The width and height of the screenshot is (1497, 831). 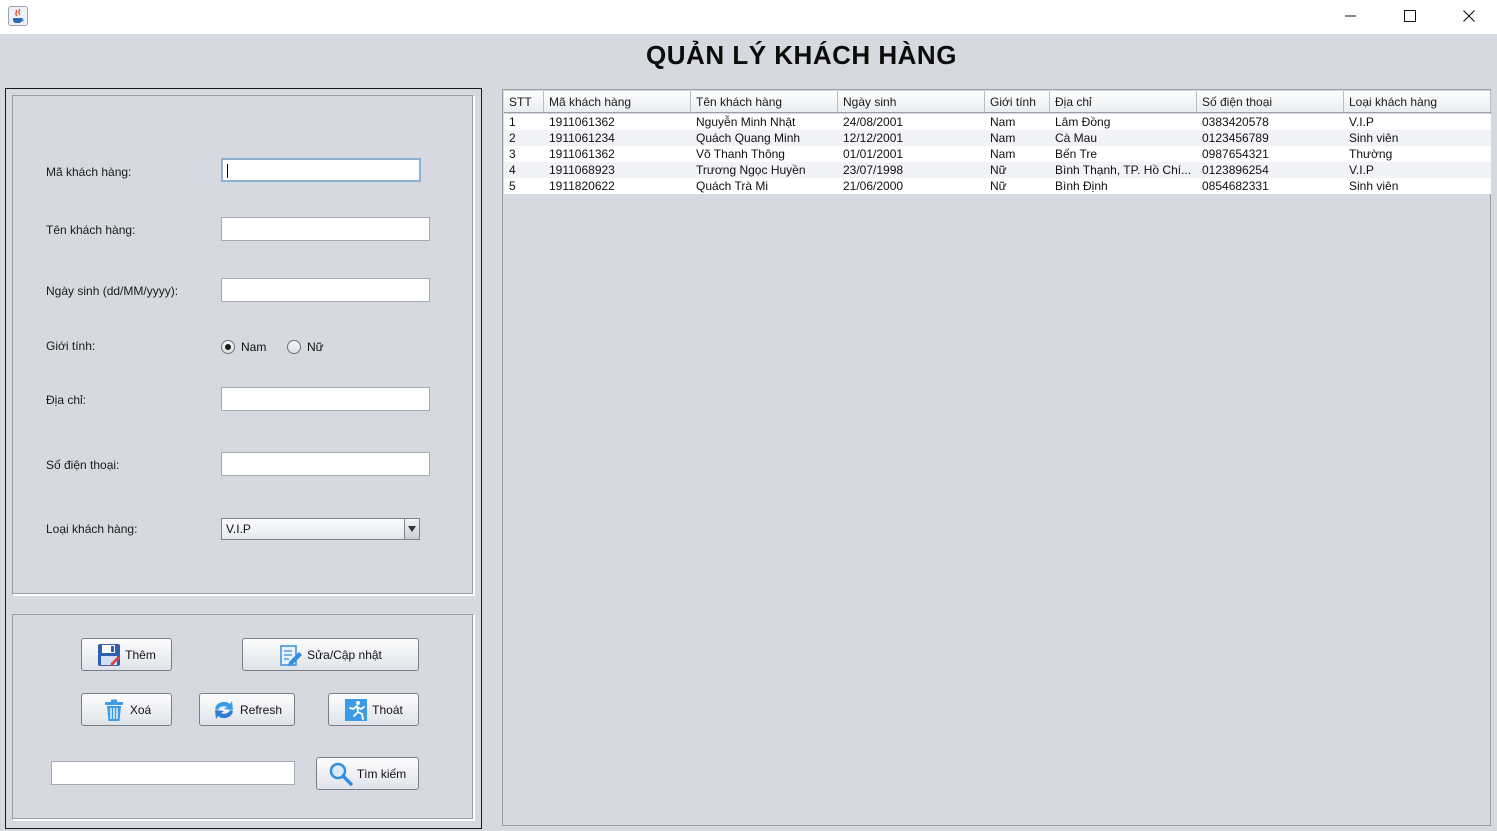 I want to click on column-header-dia-chi: Địa chỉ, so click(x=1123, y=101).